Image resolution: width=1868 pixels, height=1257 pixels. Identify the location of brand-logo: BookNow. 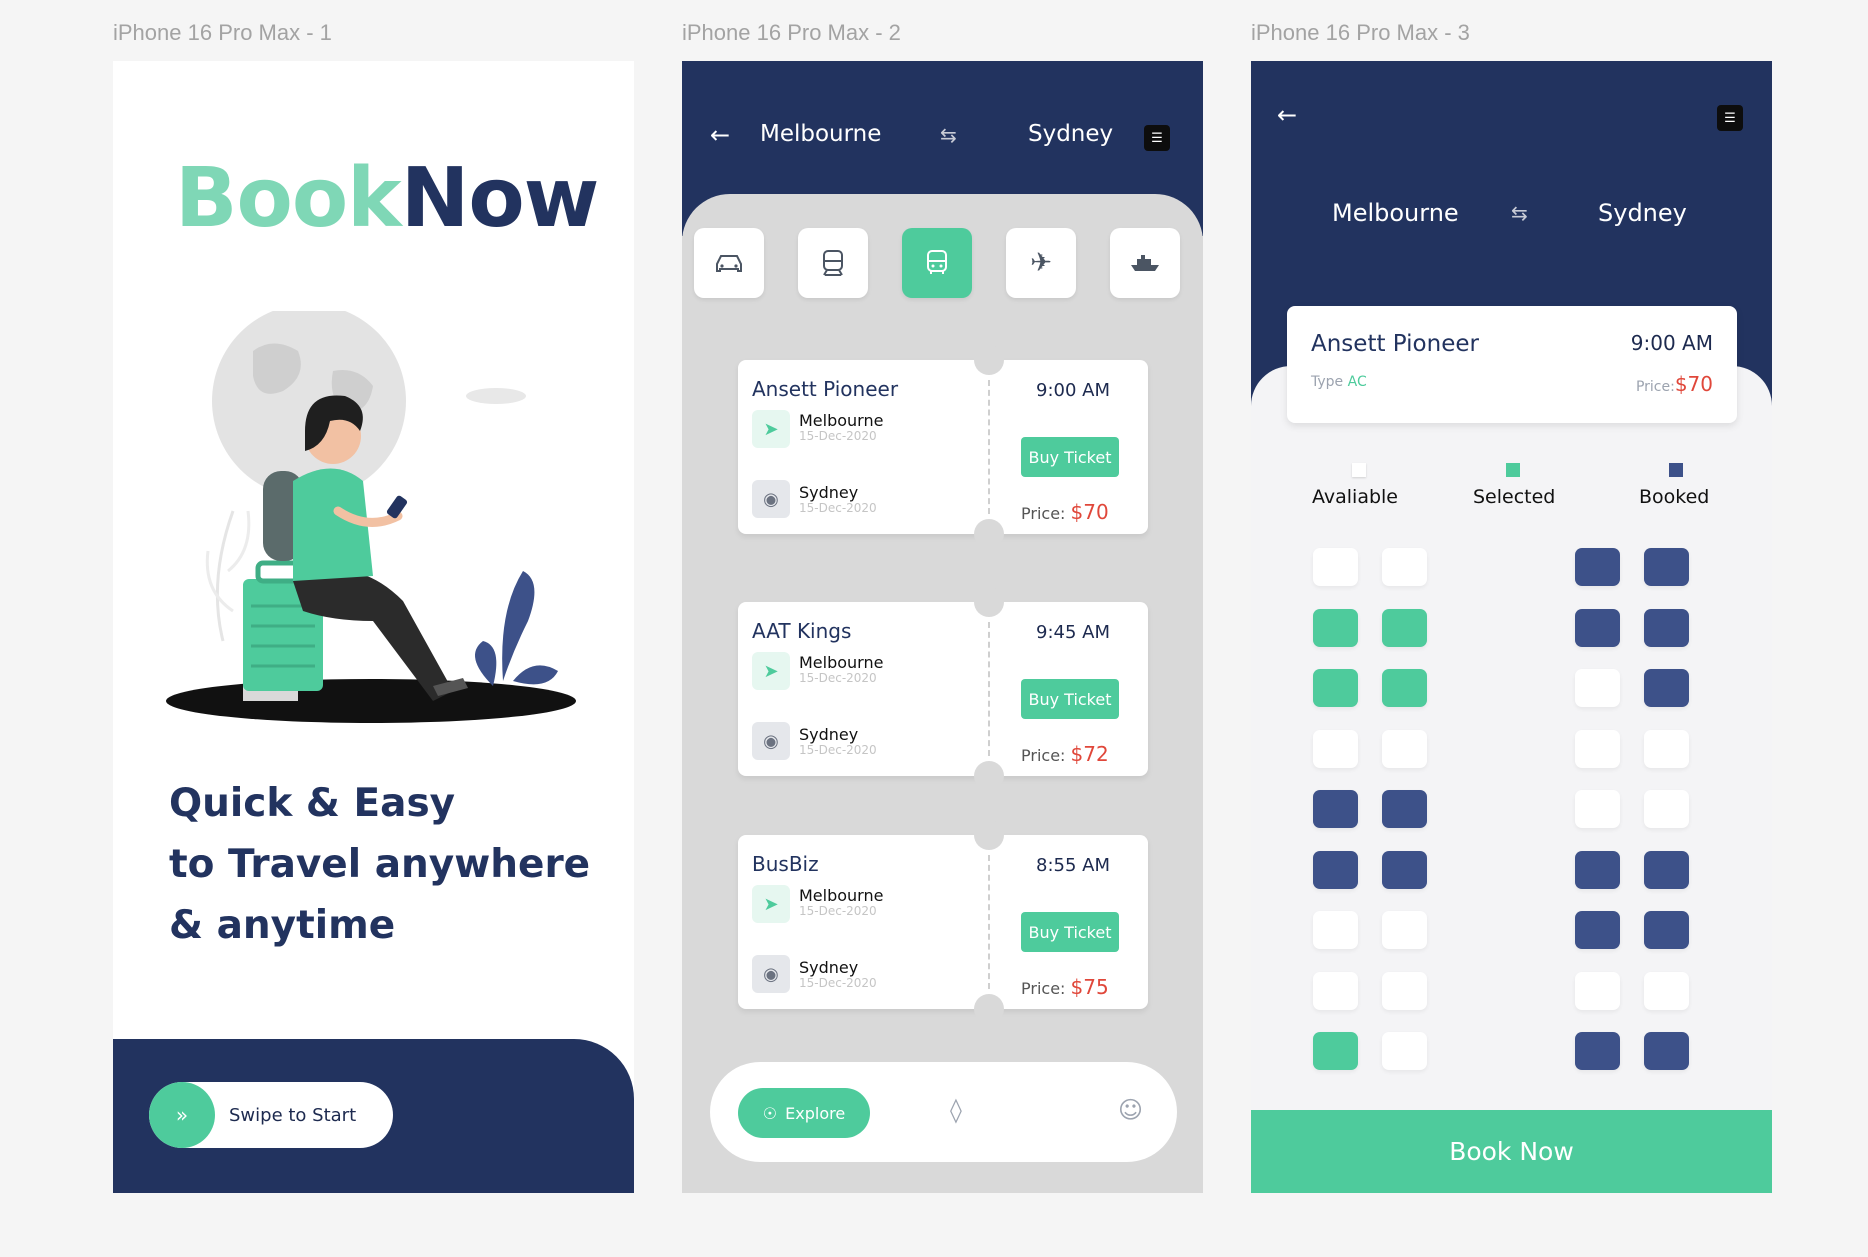
(387, 198).